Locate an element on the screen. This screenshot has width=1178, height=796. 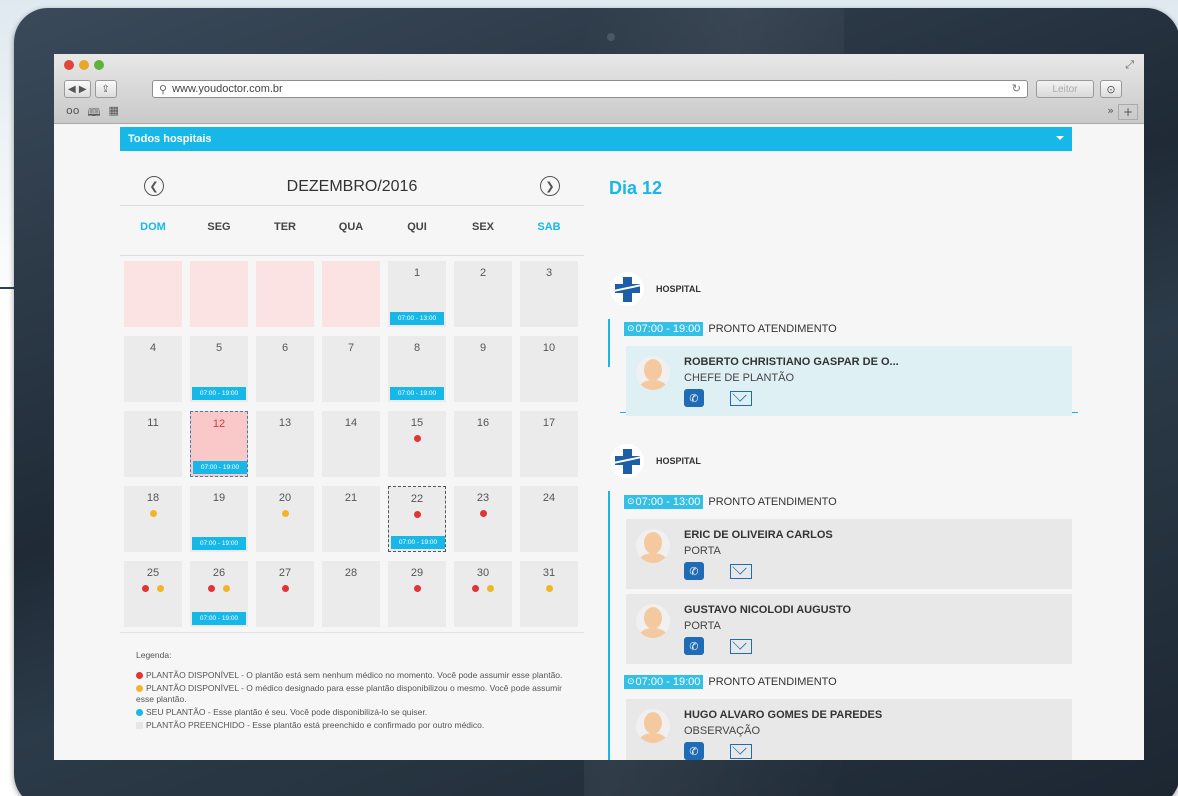
calendar-day: 9 is located at coordinates (483, 369).